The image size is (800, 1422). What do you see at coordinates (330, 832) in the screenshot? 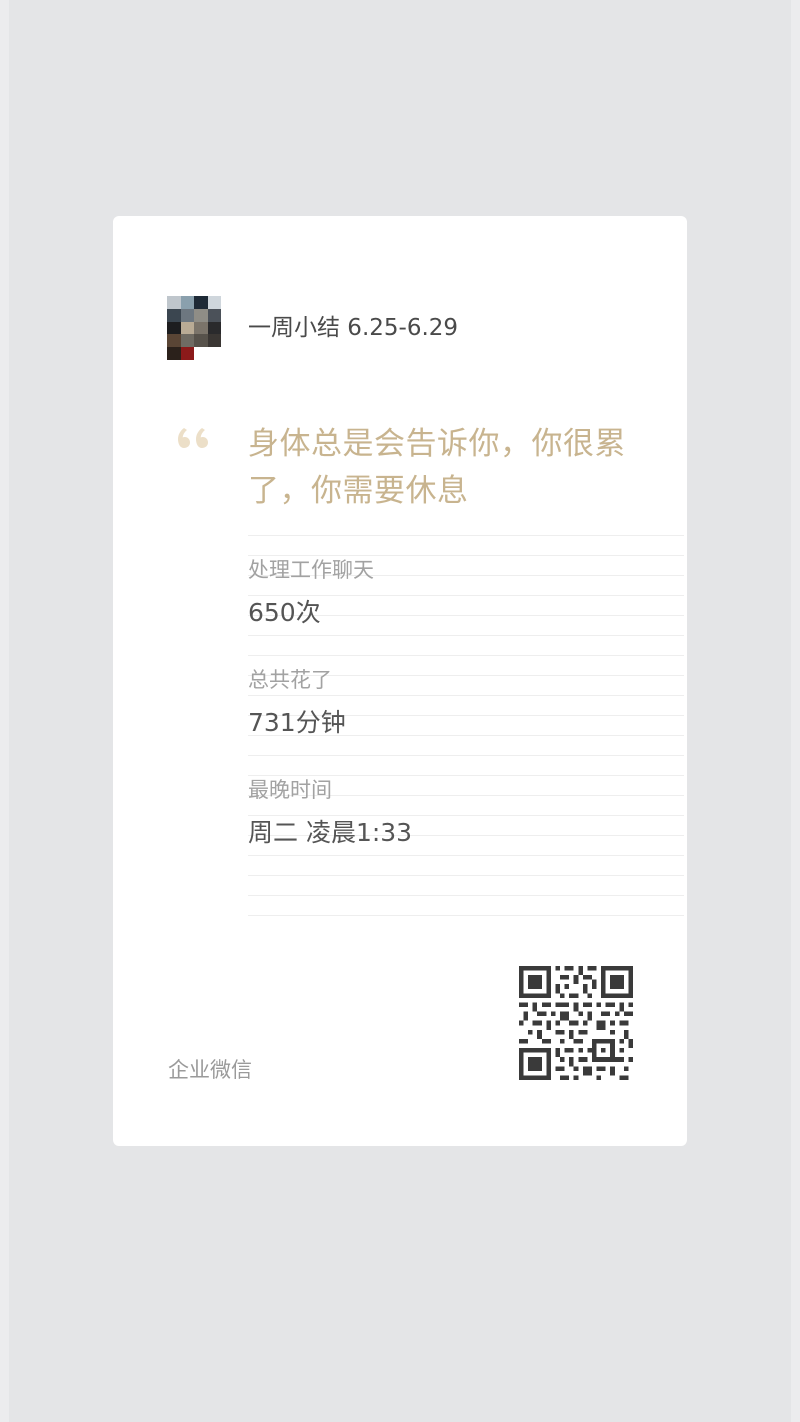
I see `stat-value-latest: 周二 凌晨1:33` at bounding box center [330, 832].